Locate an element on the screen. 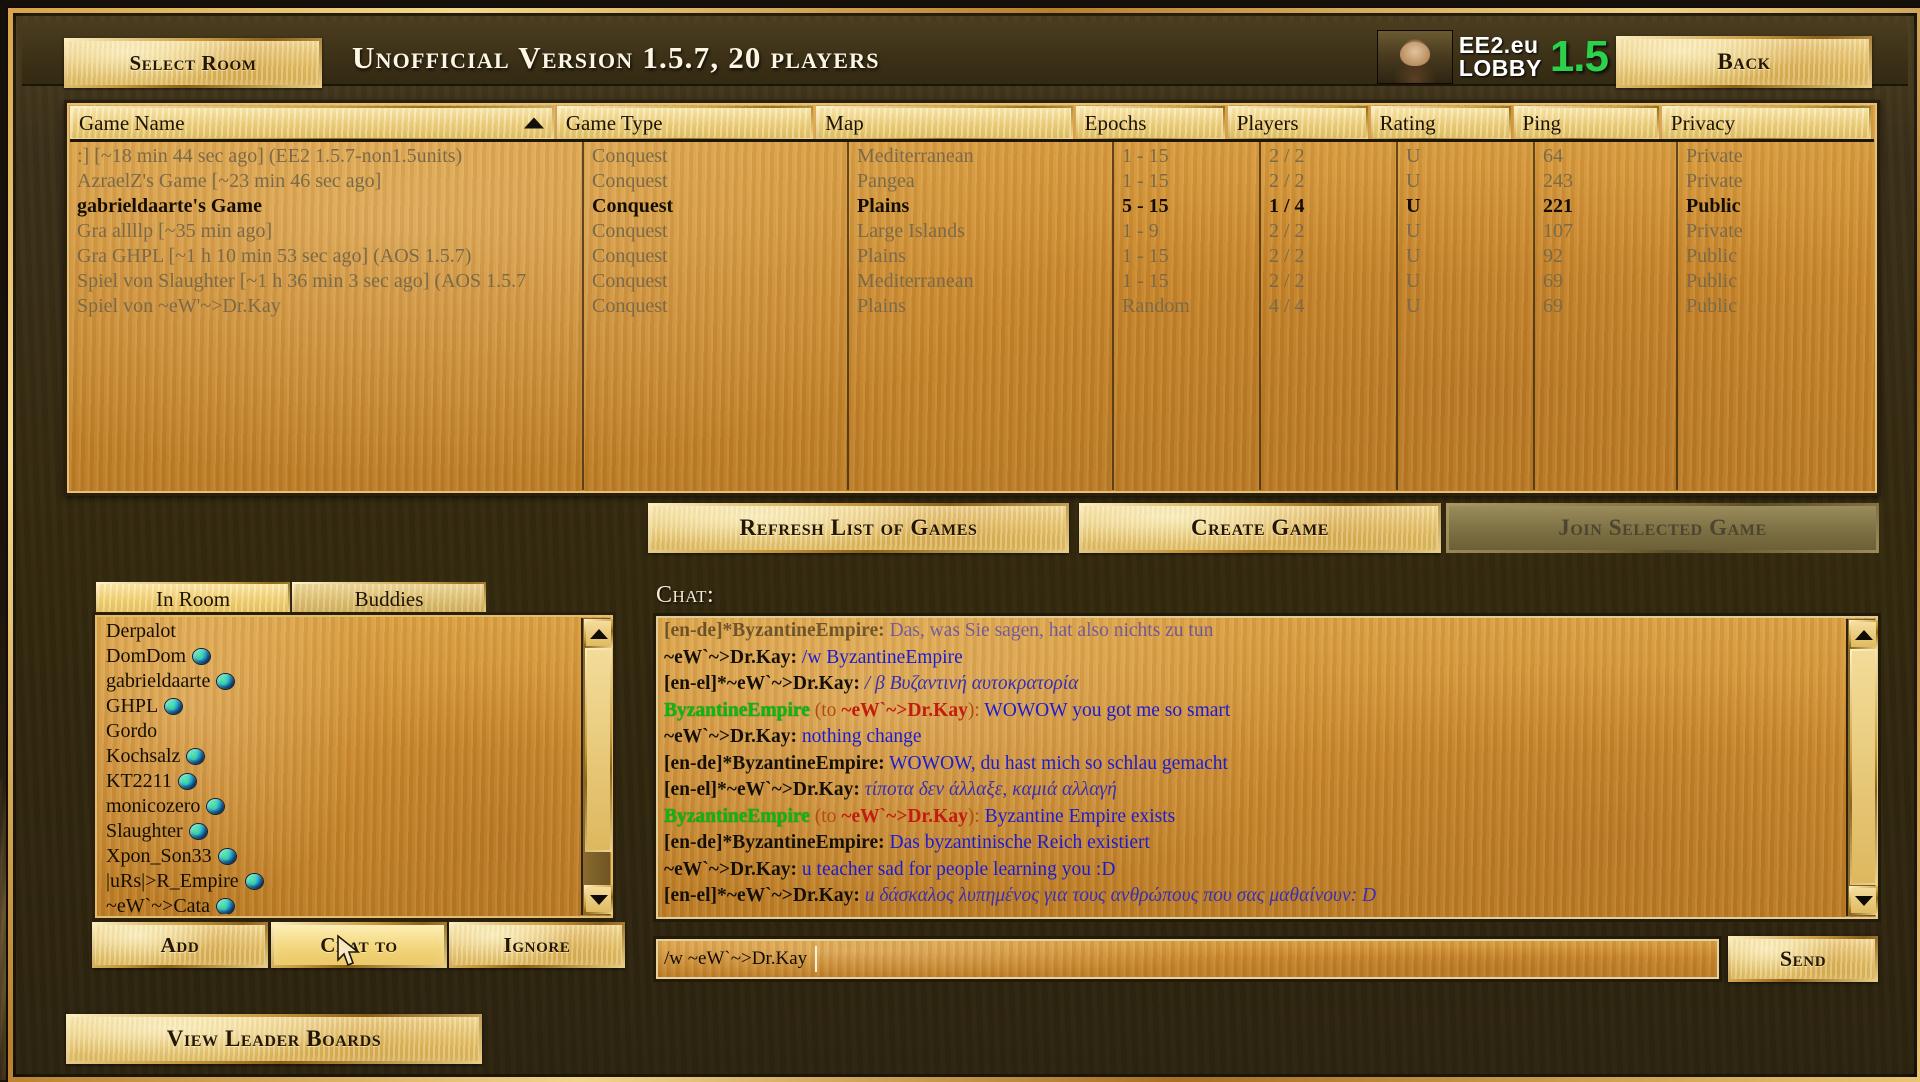 Image resolution: width=1920 pixels, height=1082 pixels. chat-scroll-down-icon is located at coordinates (1863, 900).